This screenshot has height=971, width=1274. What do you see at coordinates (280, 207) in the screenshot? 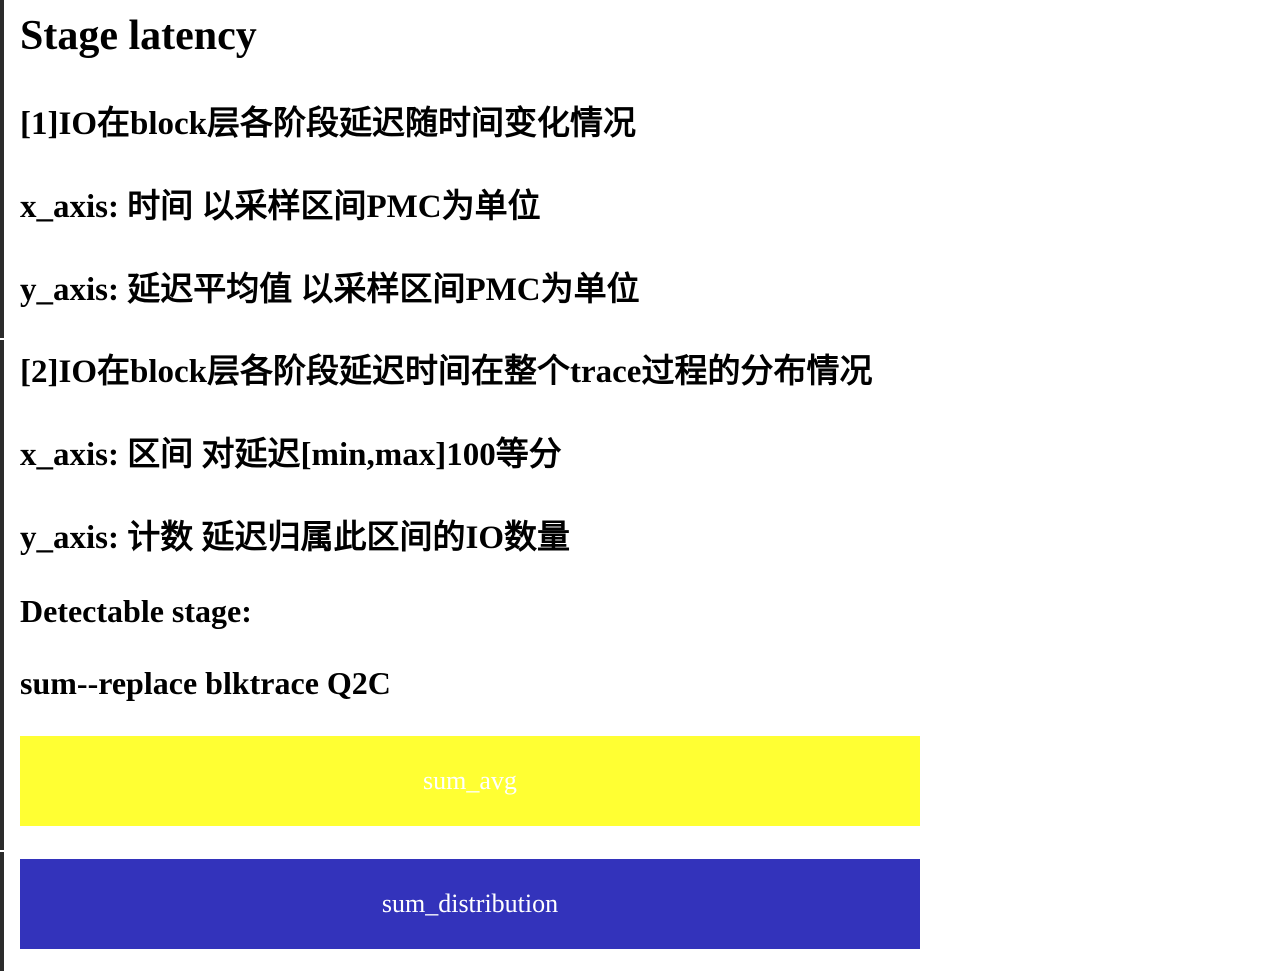
I see `chart1-x-axis-description: x_axis: 时间 以采样区间PMC为单位` at bounding box center [280, 207].